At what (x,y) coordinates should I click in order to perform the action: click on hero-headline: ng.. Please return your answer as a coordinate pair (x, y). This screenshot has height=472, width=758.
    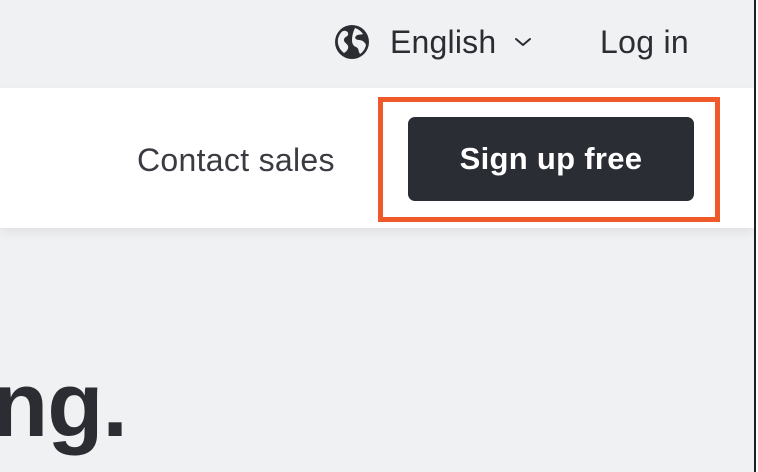
    Looking at the image, I should click on (64, 405).